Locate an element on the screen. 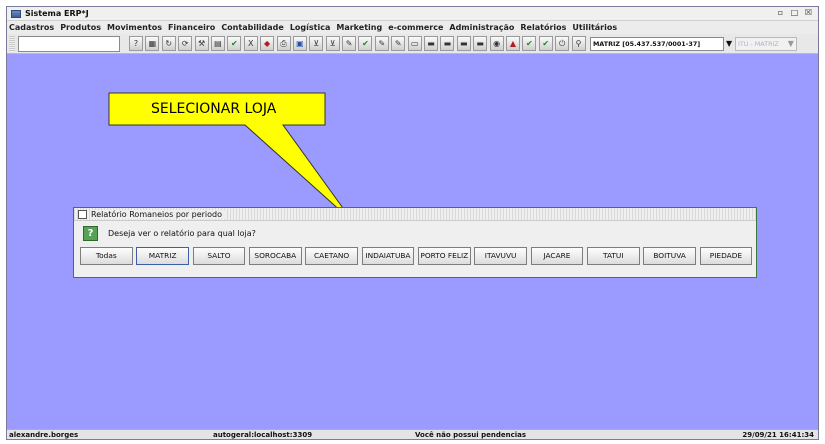  search-input is located at coordinates (69, 43).